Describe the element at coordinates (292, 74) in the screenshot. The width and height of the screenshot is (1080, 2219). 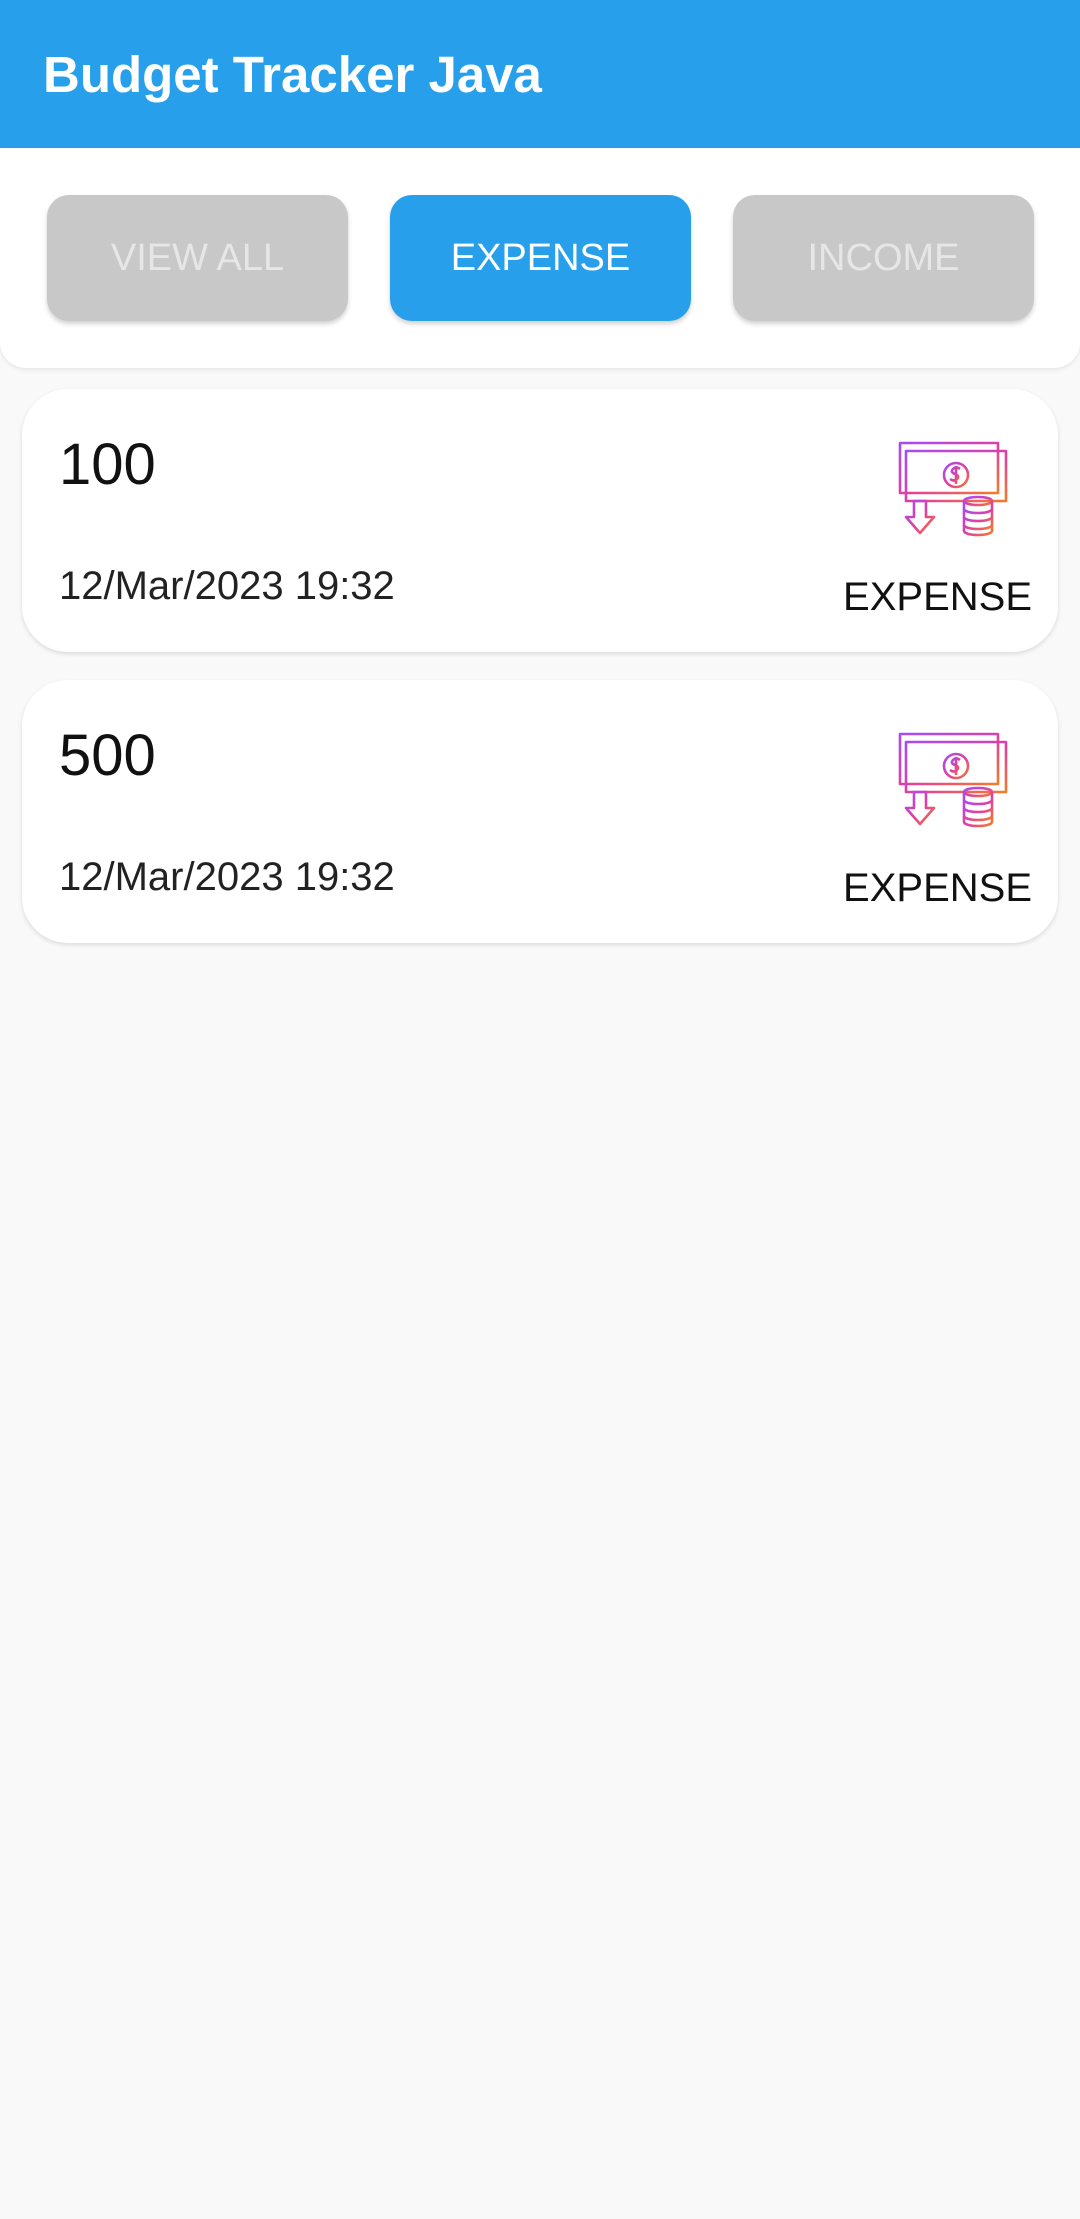
I see `app-title: Budget Tracker Java` at that location.